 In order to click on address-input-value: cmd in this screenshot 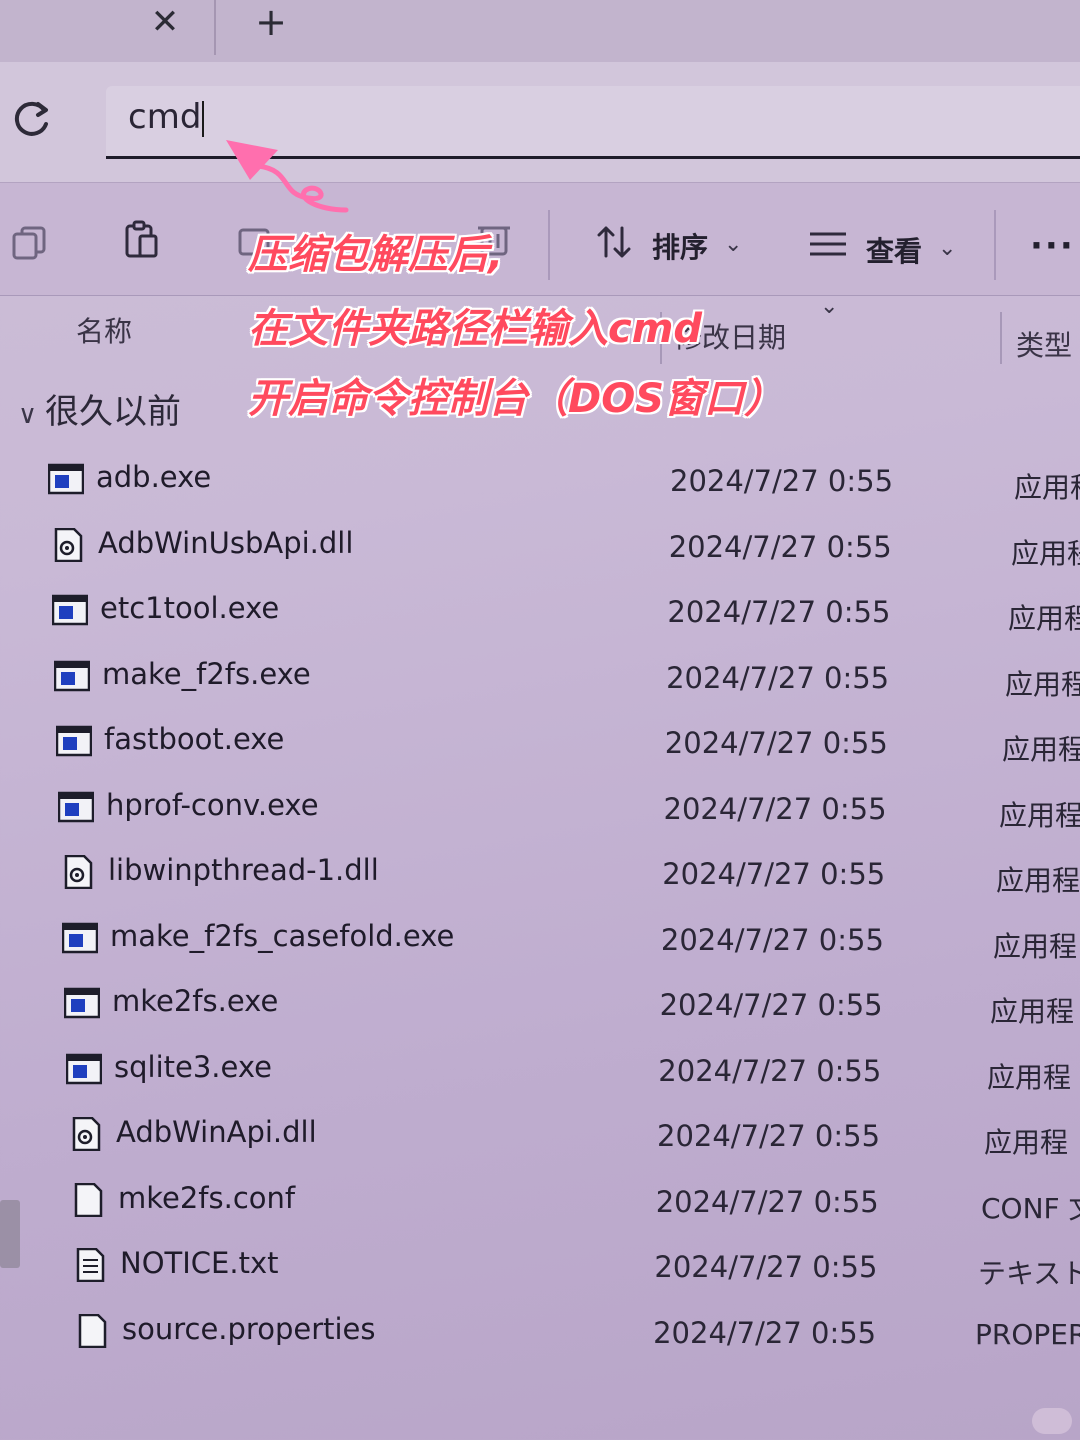, I will do `click(166, 117)`.